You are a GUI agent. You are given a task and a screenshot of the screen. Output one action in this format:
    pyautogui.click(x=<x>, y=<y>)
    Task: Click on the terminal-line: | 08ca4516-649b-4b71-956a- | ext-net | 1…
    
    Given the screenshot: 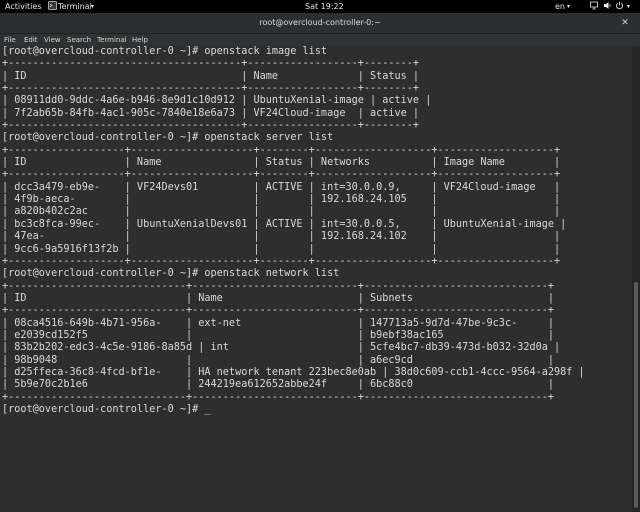 What is the action you would take?
    pyautogui.click(x=278, y=323)
    